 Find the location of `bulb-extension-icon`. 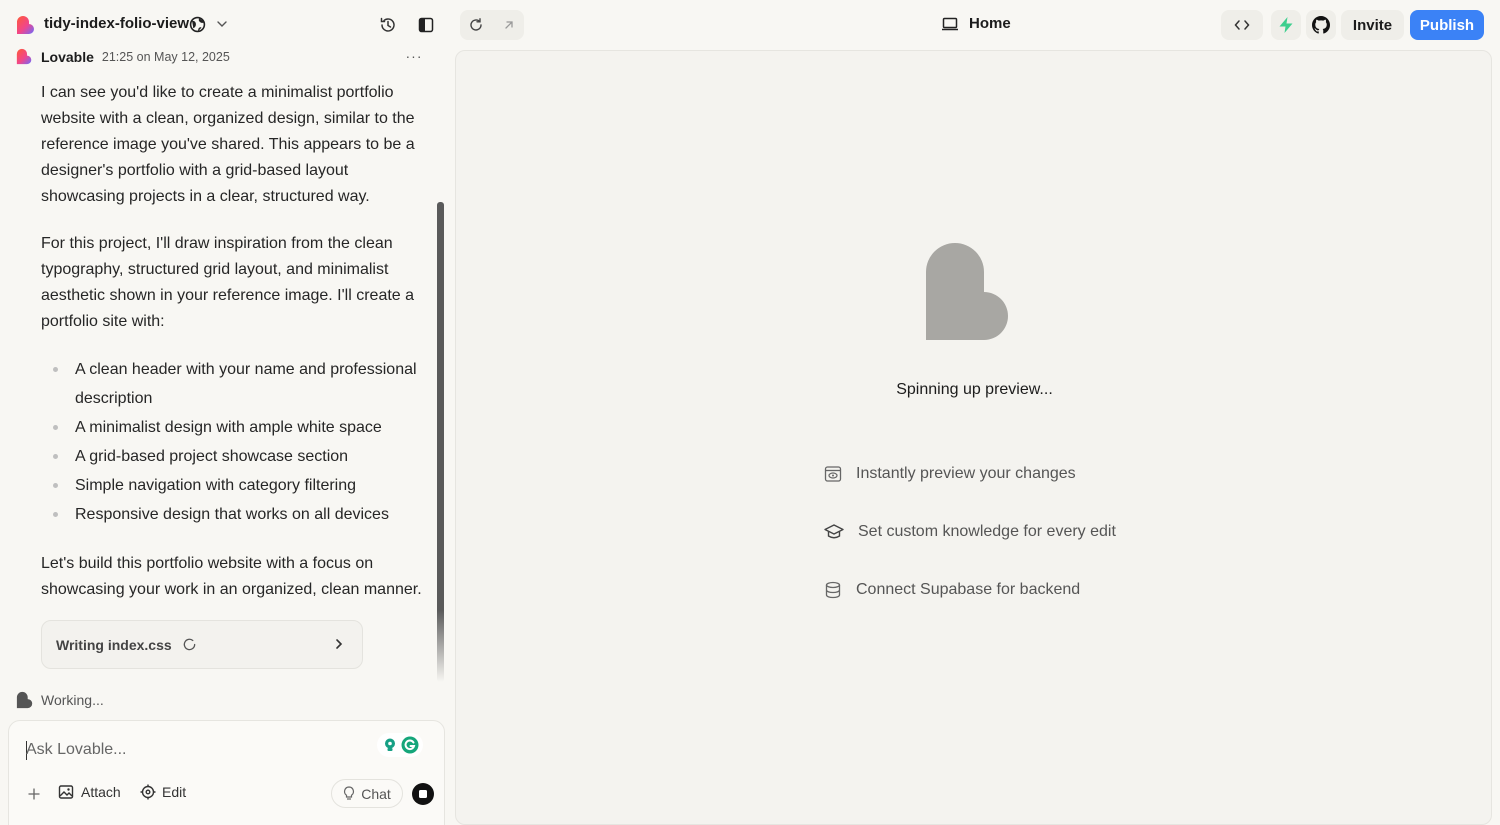

bulb-extension-icon is located at coordinates (390, 745).